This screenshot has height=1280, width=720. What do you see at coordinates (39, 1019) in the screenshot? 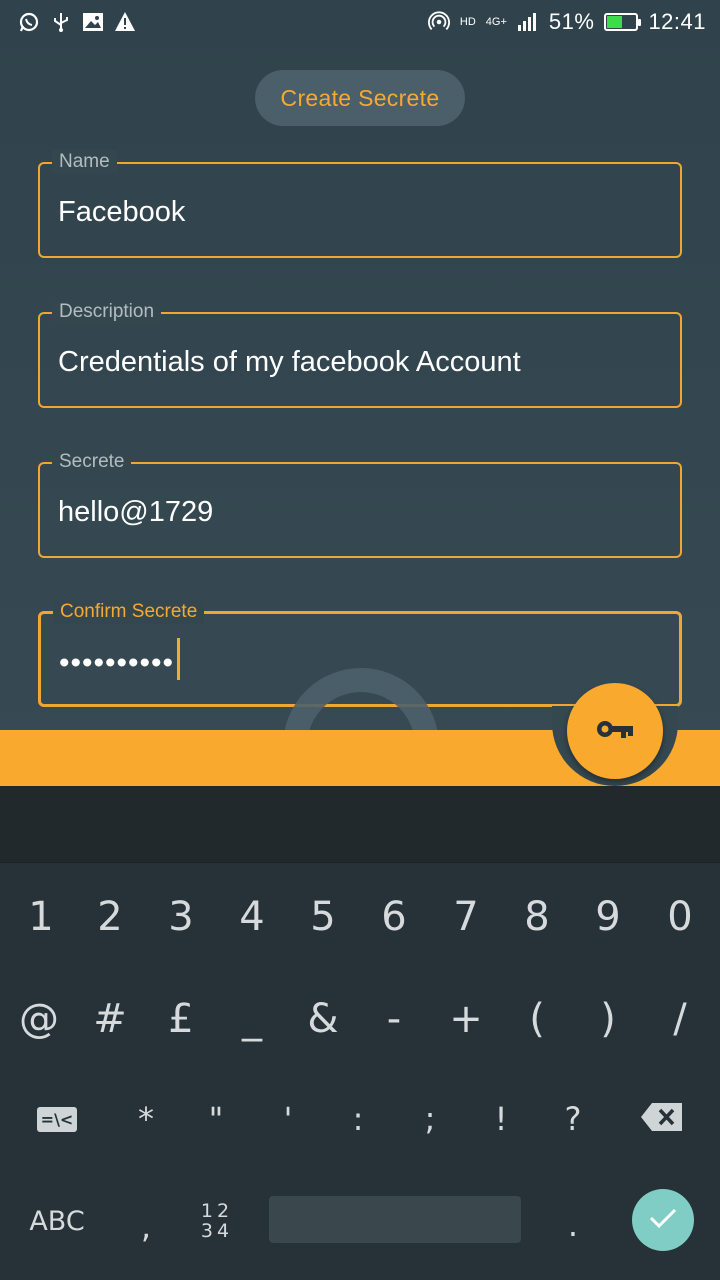
I see `key-at: @` at bounding box center [39, 1019].